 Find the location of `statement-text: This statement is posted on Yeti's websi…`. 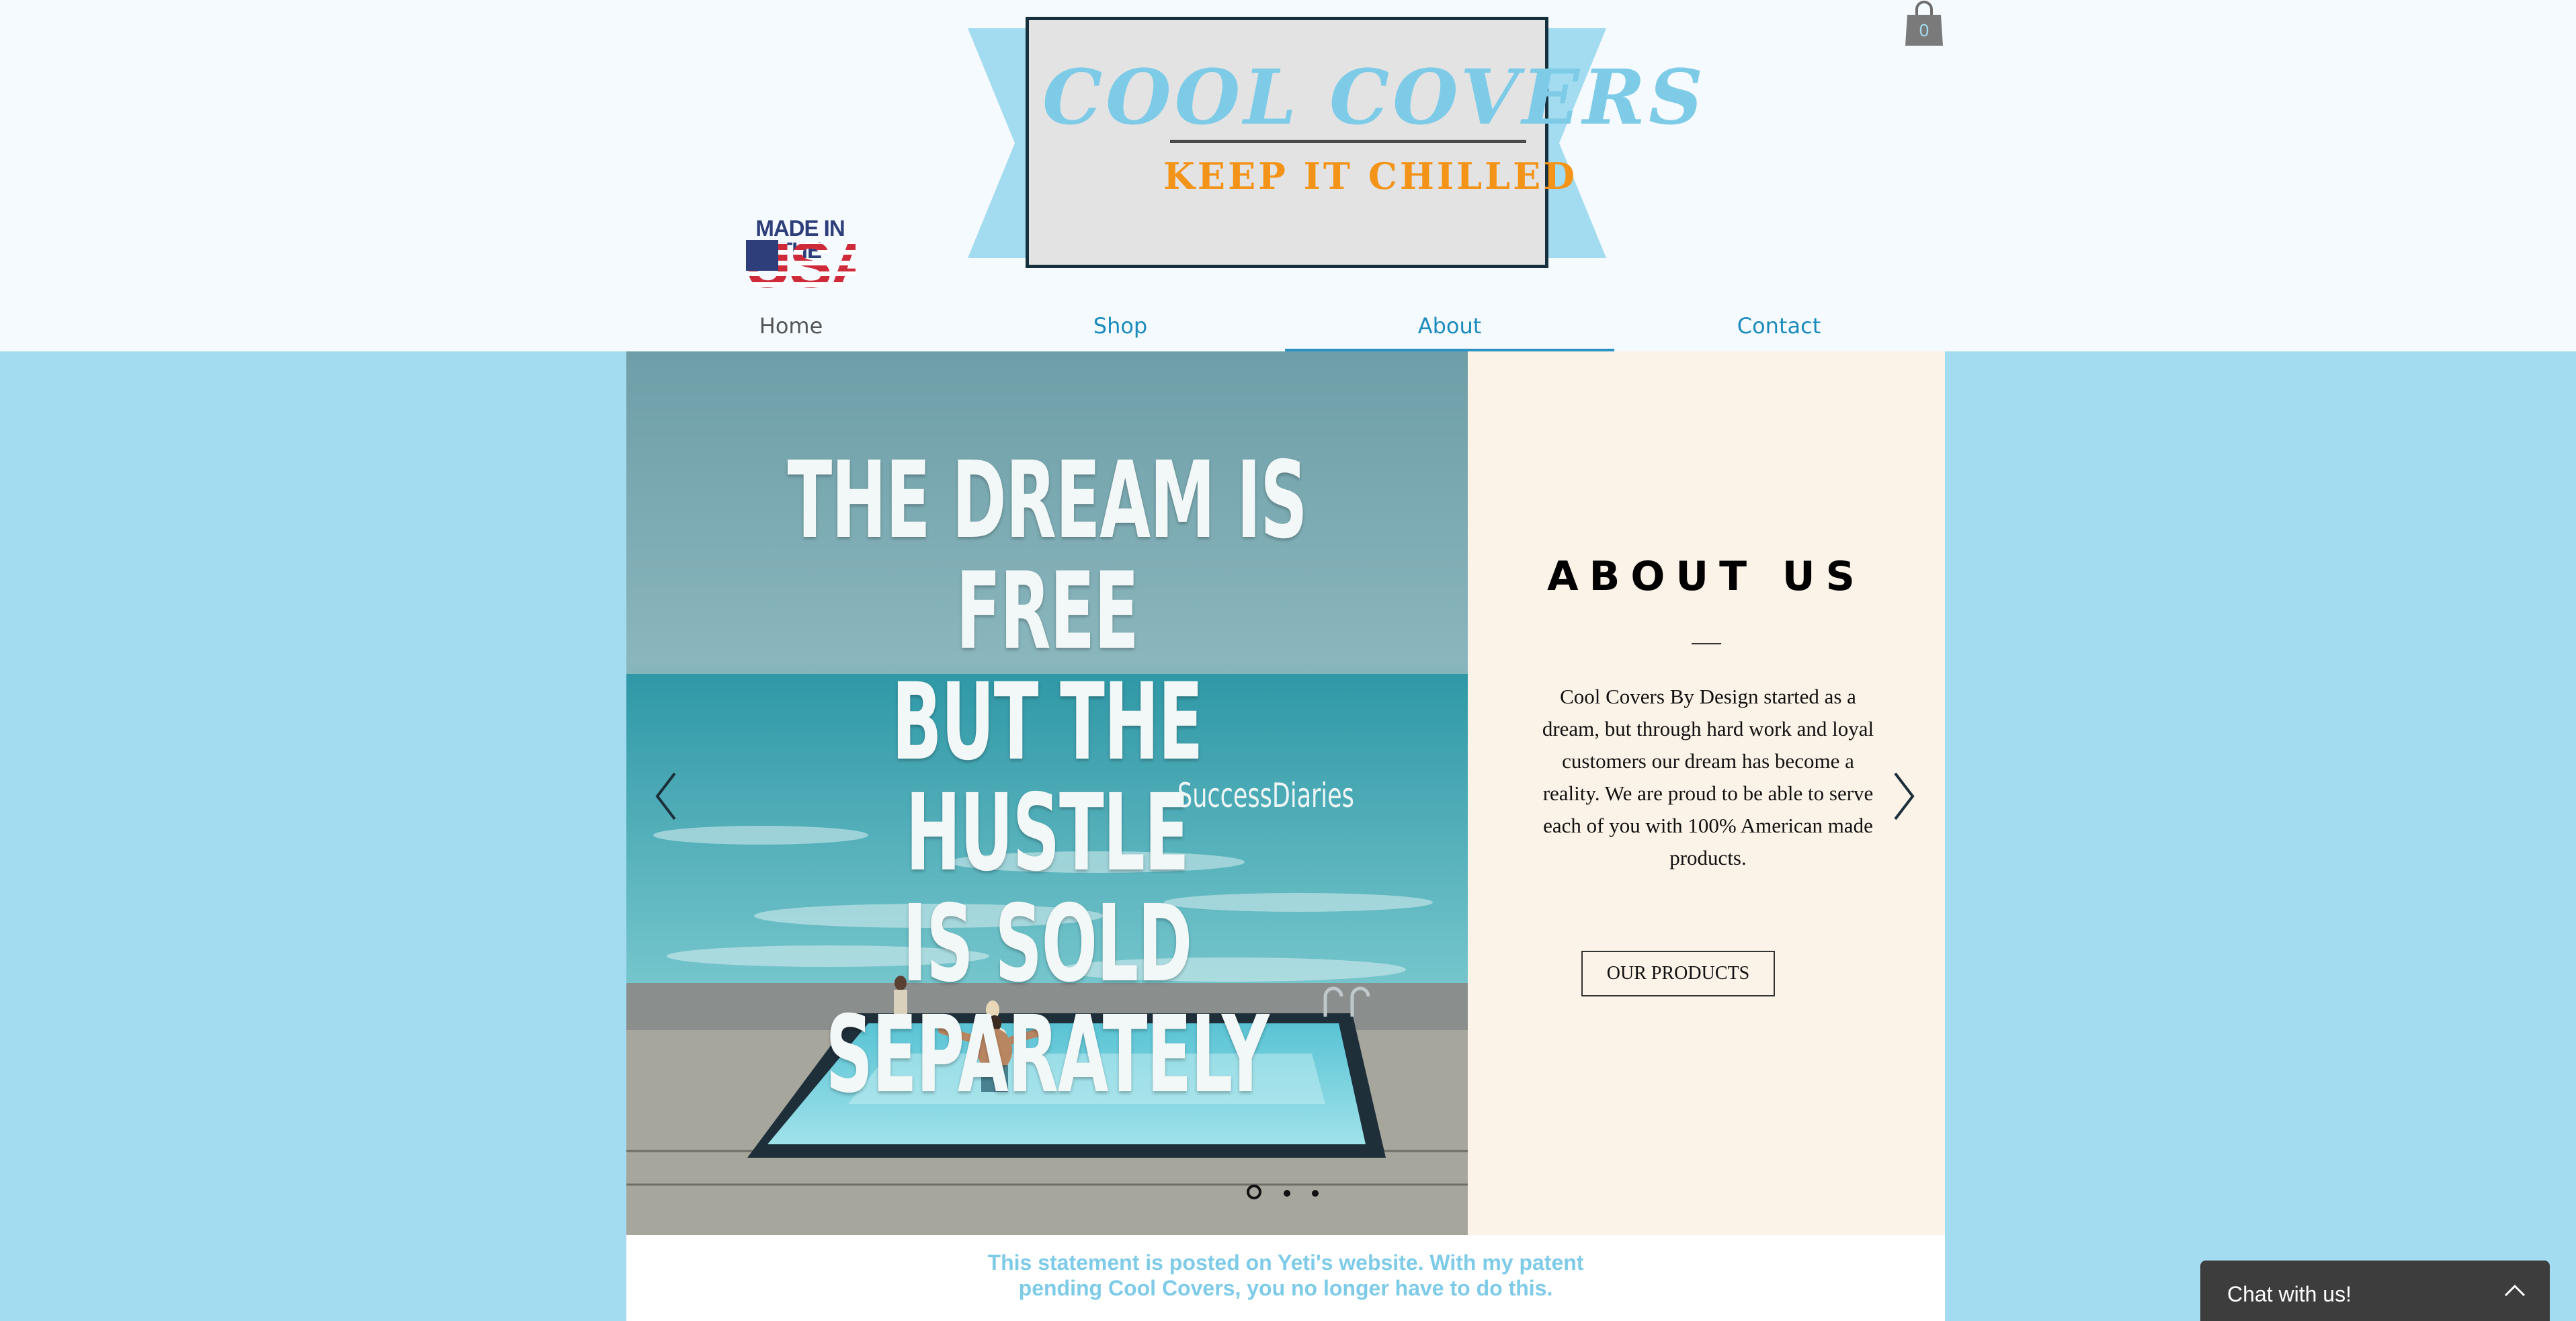

statement-text: This statement is posted on Yeti's websi… is located at coordinates (1285, 1275).